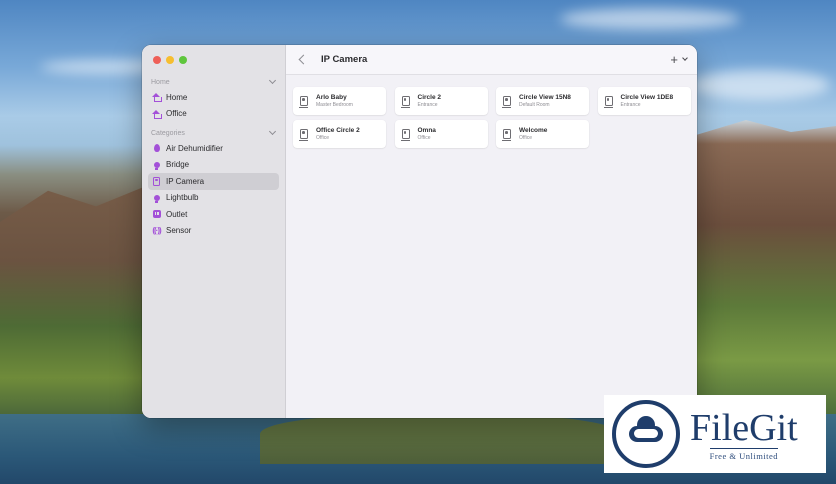  What do you see at coordinates (429, 97) in the screenshot?
I see `accessory-name: Circle 2` at bounding box center [429, 97].